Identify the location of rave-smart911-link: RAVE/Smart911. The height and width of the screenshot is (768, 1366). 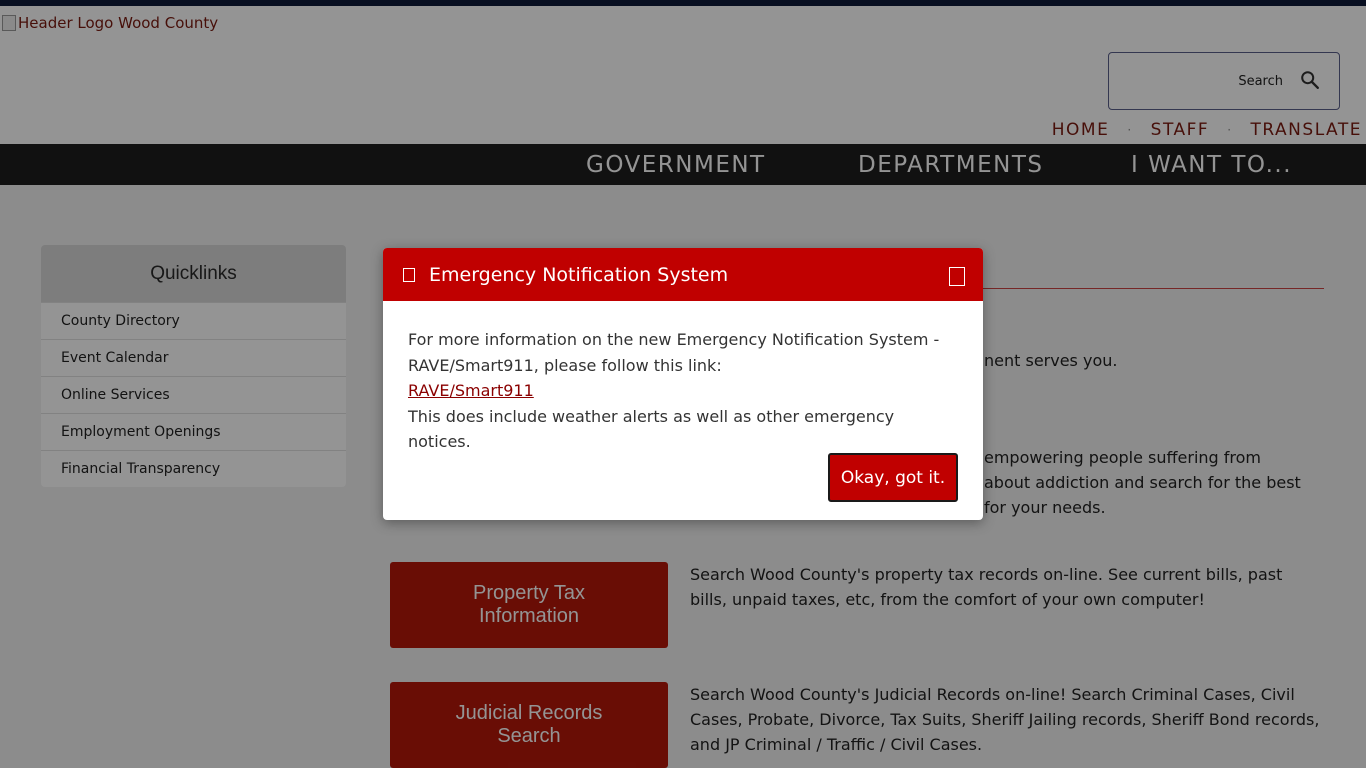
(471, 390).